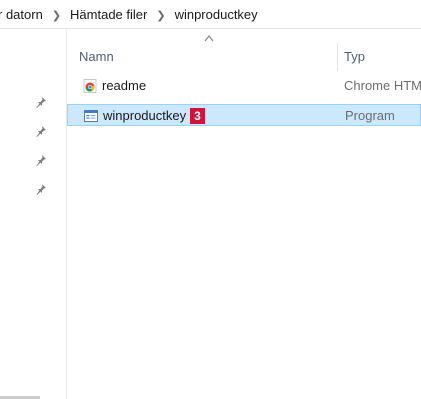 Image resolution: width=421 pixels, height=399 pixels. I want to click on file-name: winproductkey 3, so click(154, 116).